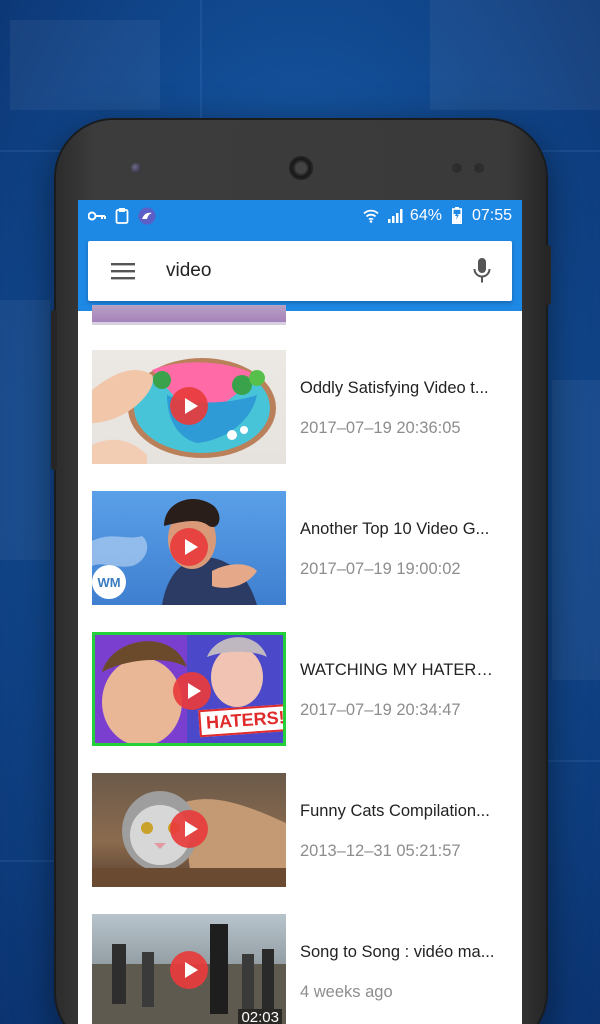 This screenshot has height=1024, width=600. What do you see at coordinates (300, 215) in the screenshot?
I see `status-bar: 64% 07:55` at bounding box center [300, 215].